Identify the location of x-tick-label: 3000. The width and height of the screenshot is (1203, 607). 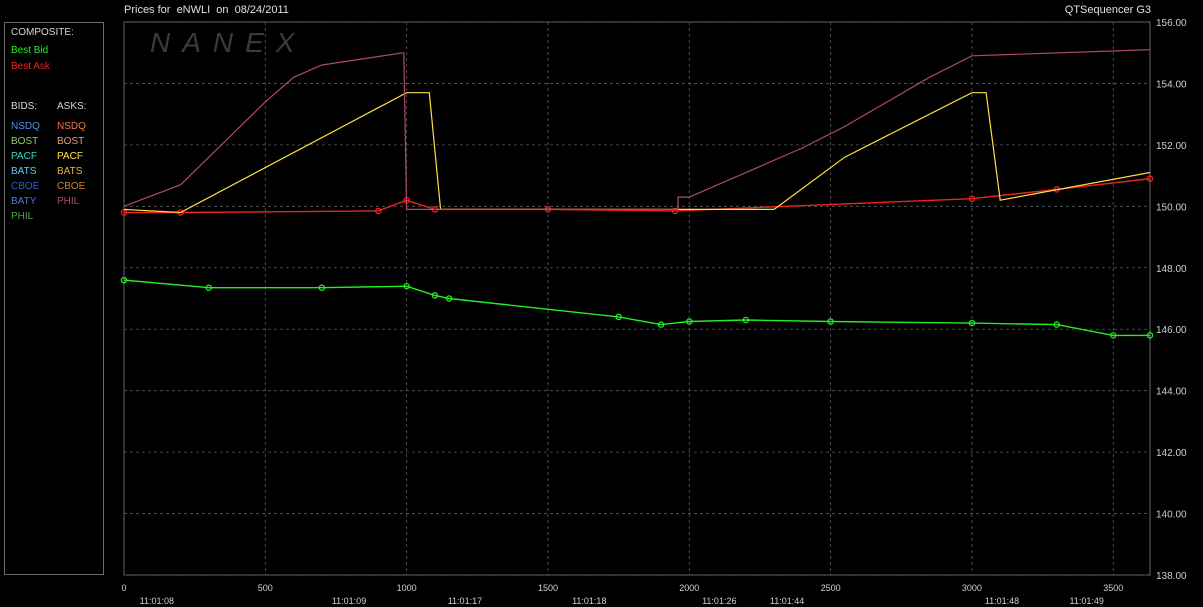
(972, 588).